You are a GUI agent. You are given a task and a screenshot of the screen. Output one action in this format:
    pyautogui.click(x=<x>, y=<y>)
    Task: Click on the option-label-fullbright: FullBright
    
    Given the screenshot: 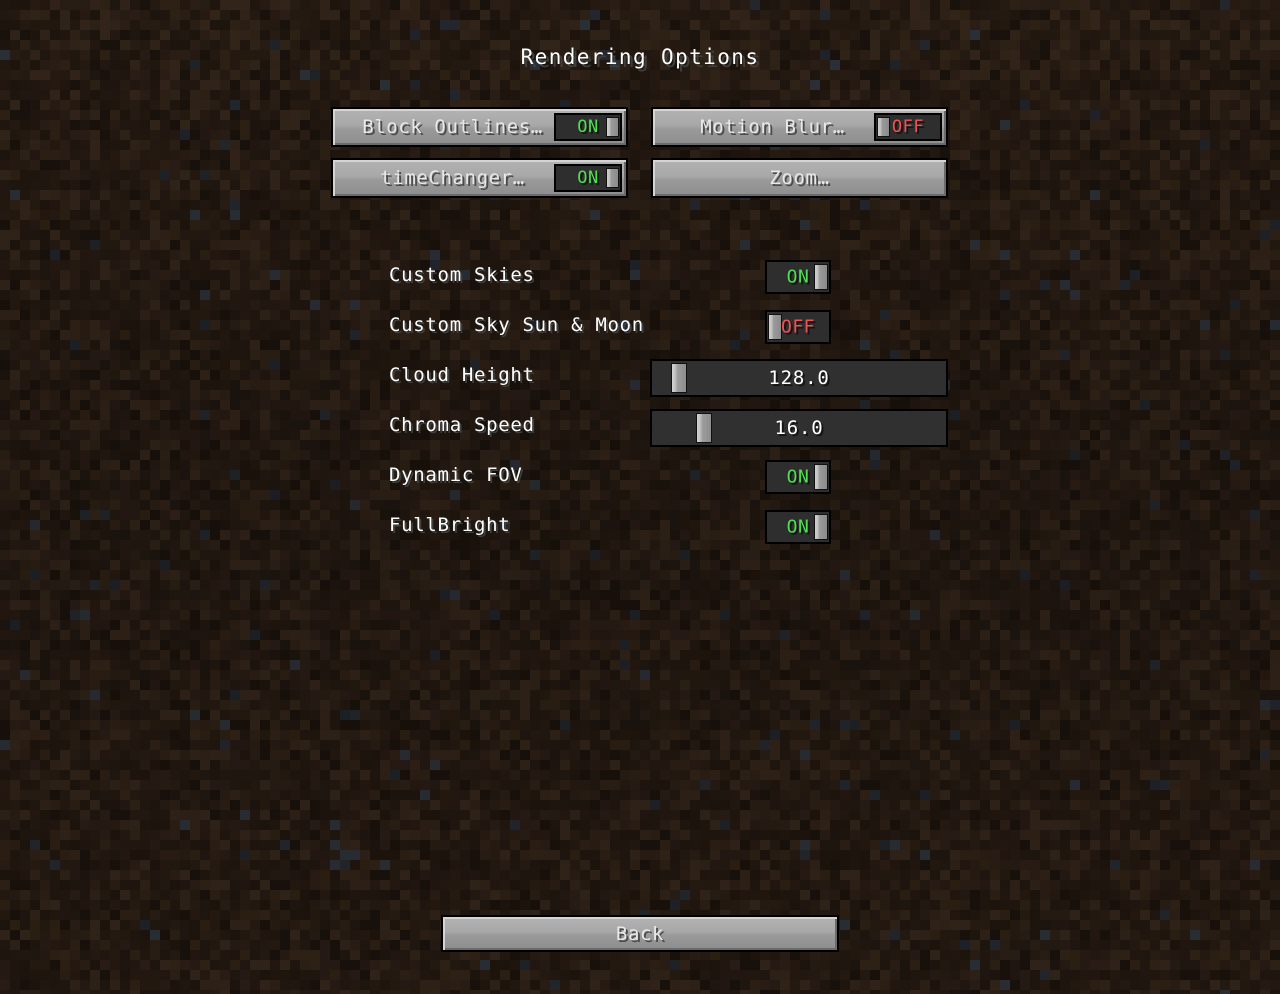 What is the action you would take?
    pyautogui.click(x=450, y=525)
    